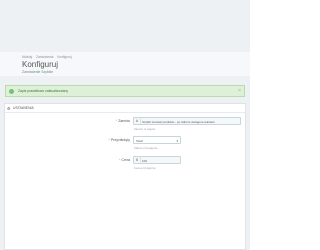 The image size is (320, 250). I want to click on field-label: * Cena, so click(124, 160).